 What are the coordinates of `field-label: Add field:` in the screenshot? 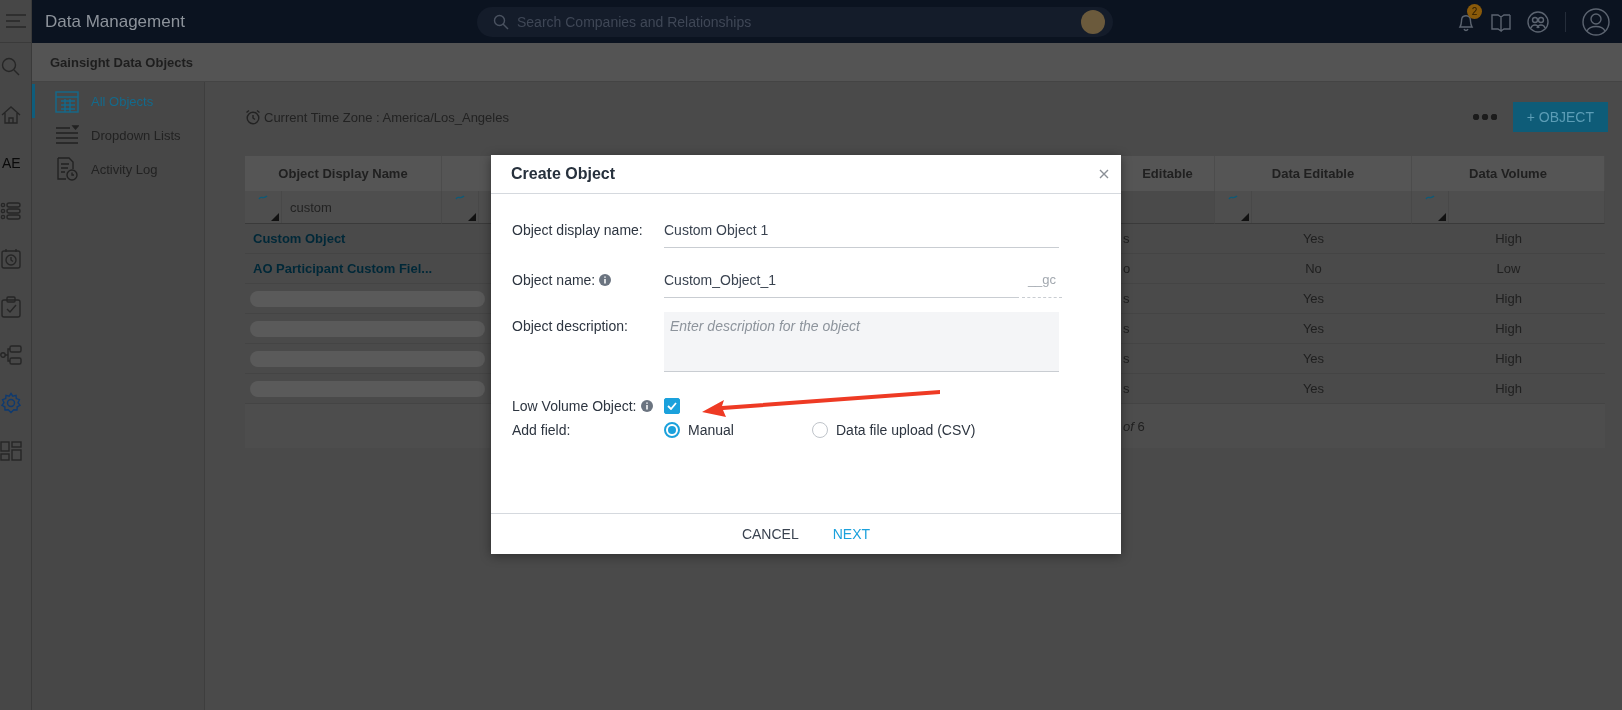 It's located at (541, 430).